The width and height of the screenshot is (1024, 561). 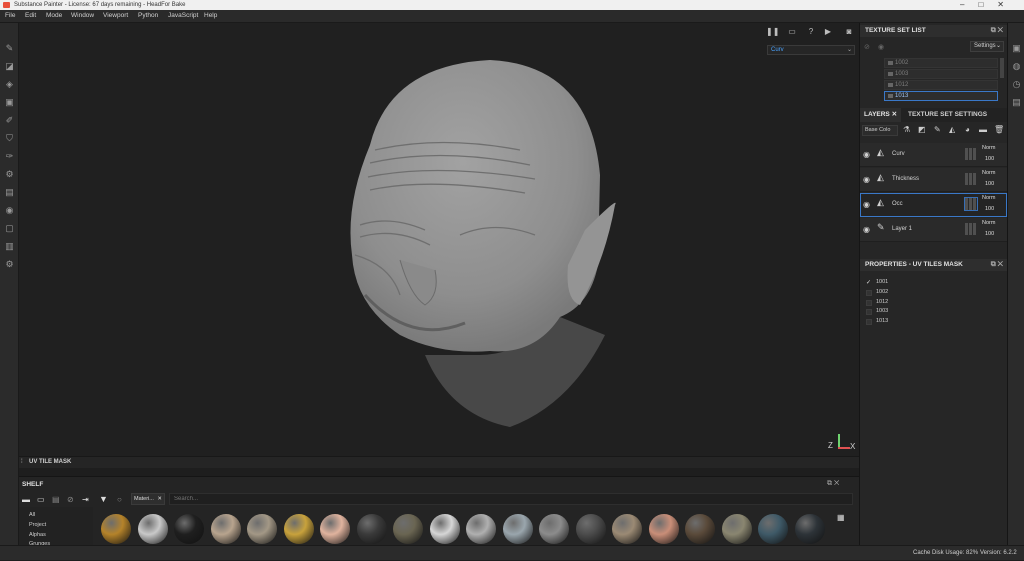 What do you see at coordinates (1016, 66) in the screenshot?
I see `display-globe-icon: ◍` at bounding box center [1016, 66].